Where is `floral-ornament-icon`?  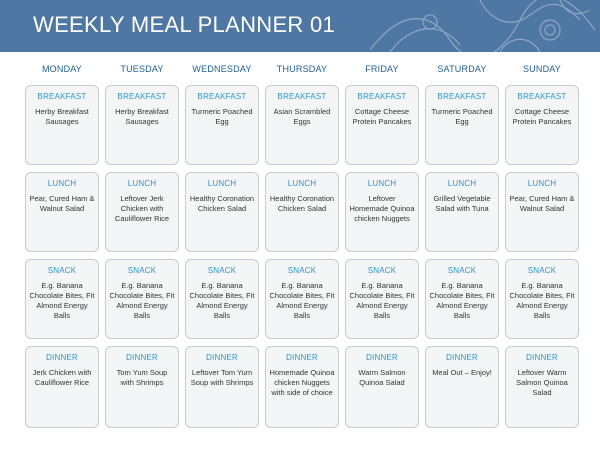 floral-ornament-icon is located at coordinates (482, 26).